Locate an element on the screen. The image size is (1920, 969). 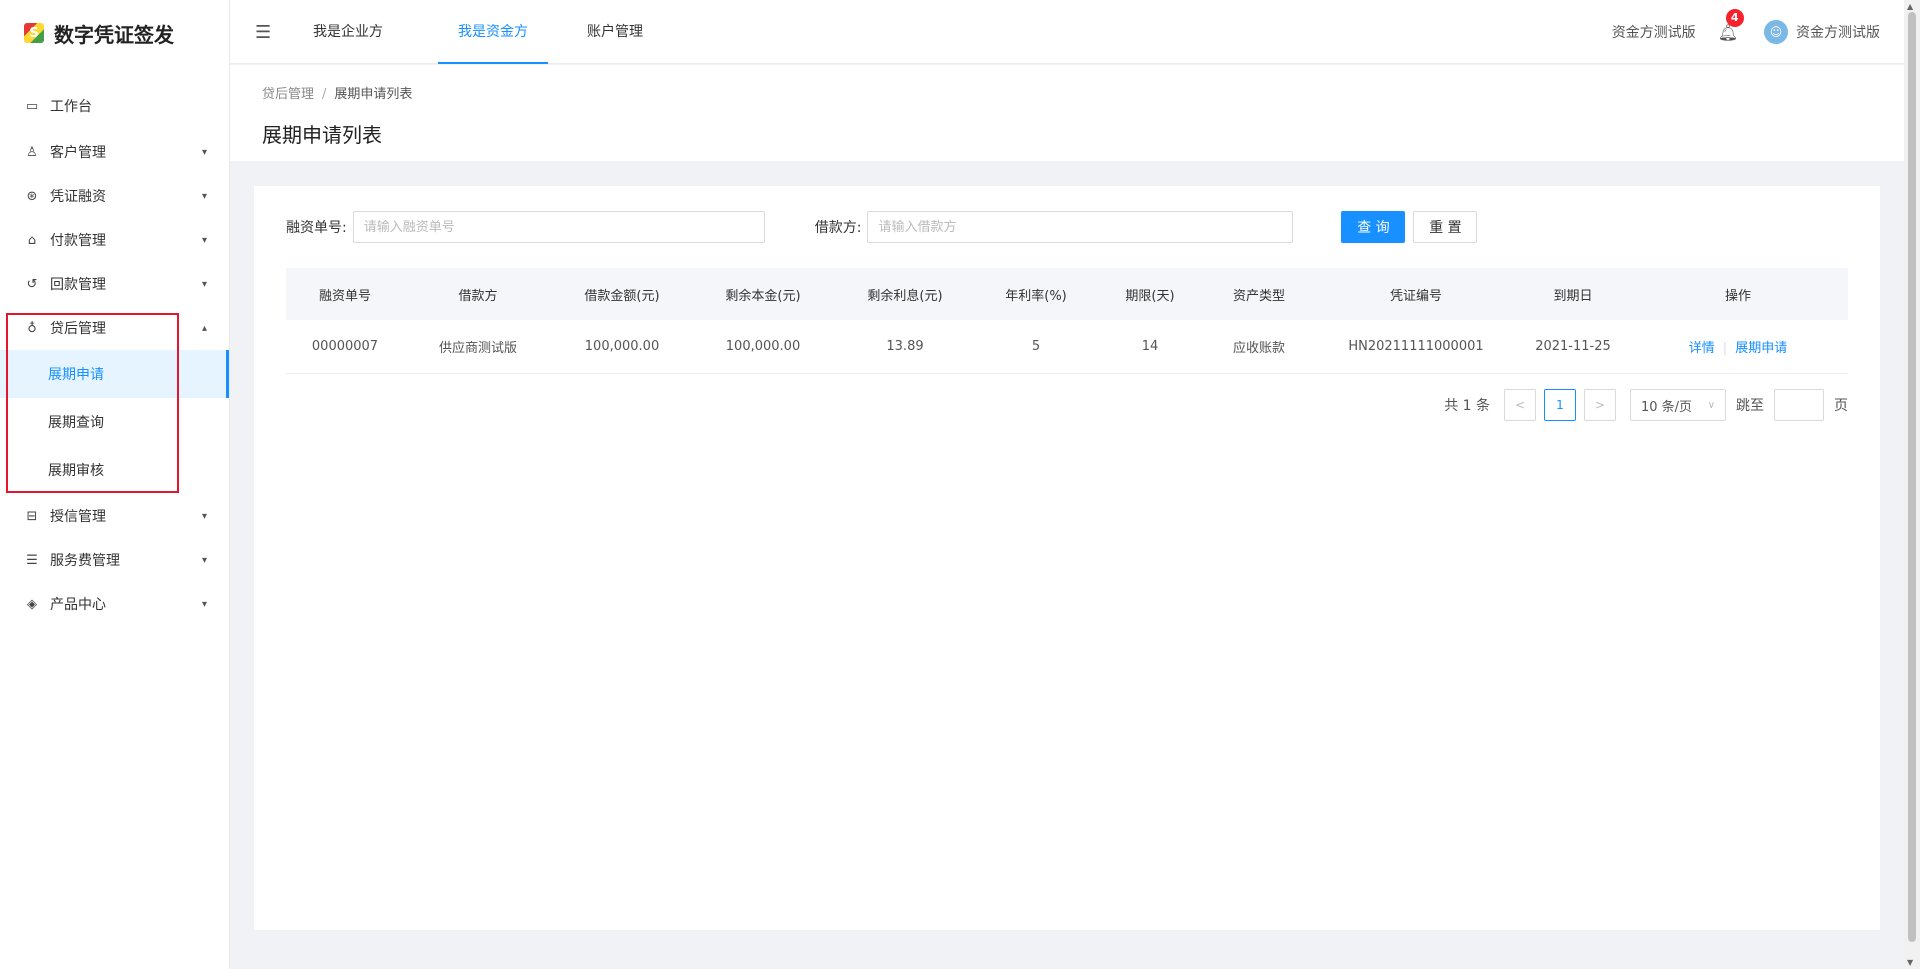
filter-bar: 融资单号: 借款方: 查 询 重 置 is located at coordinates (1067, 227).